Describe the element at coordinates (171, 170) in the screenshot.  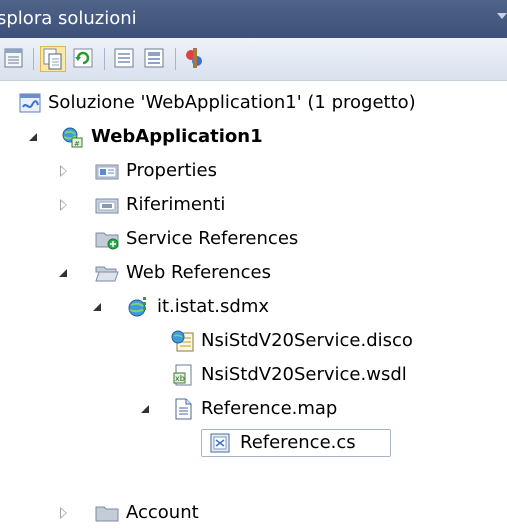
I see `tree-item-label: Properties` at that location.